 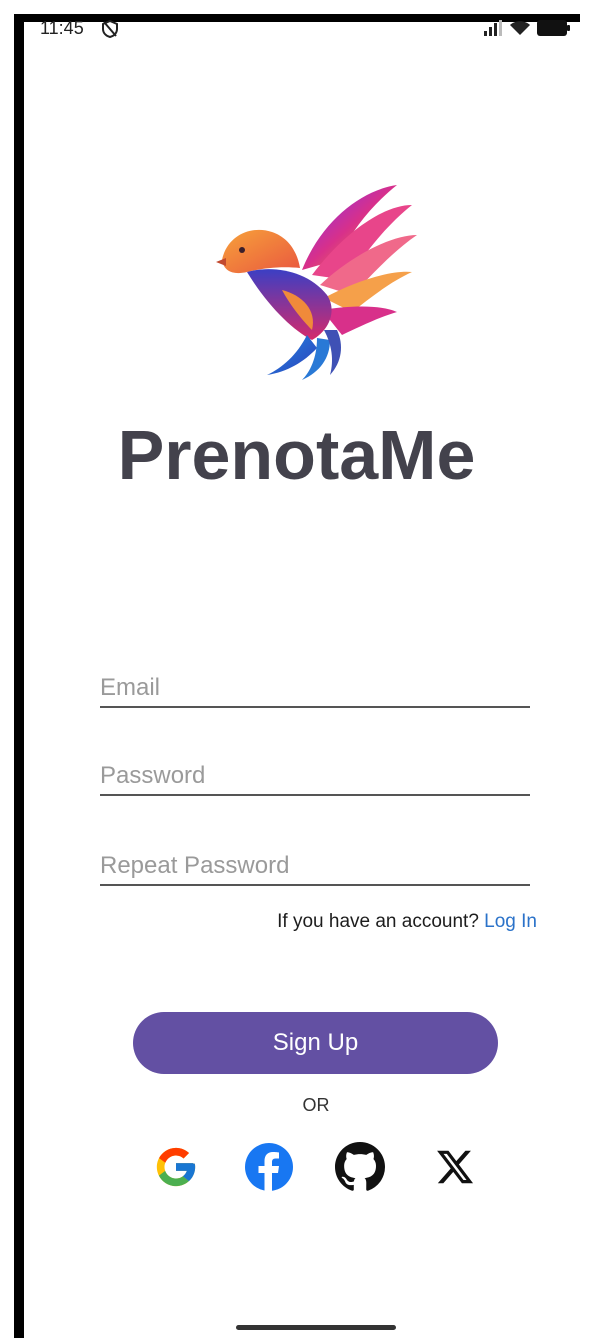 What do you see at coordinates (316, 1327) in the screenshot?
I see `home-indicator` at bounding box center [316, 1327].